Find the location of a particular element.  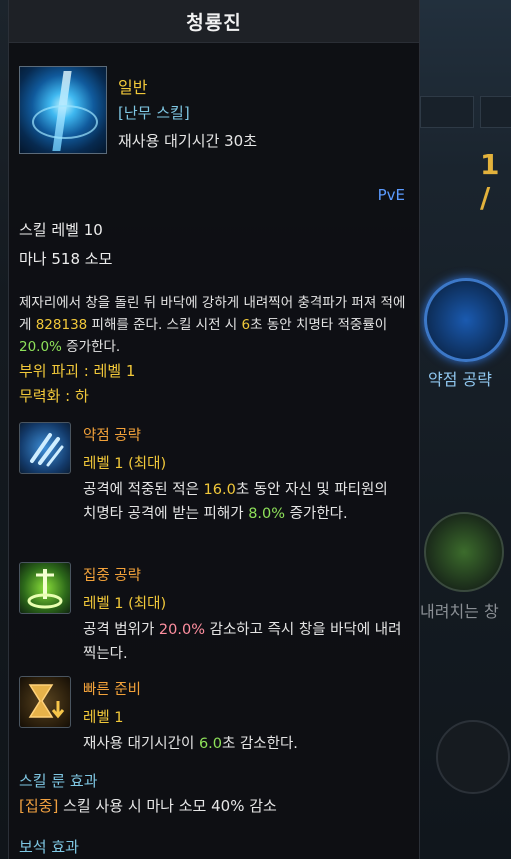

rune-name: [집중] is located at coordinates (39, 806).